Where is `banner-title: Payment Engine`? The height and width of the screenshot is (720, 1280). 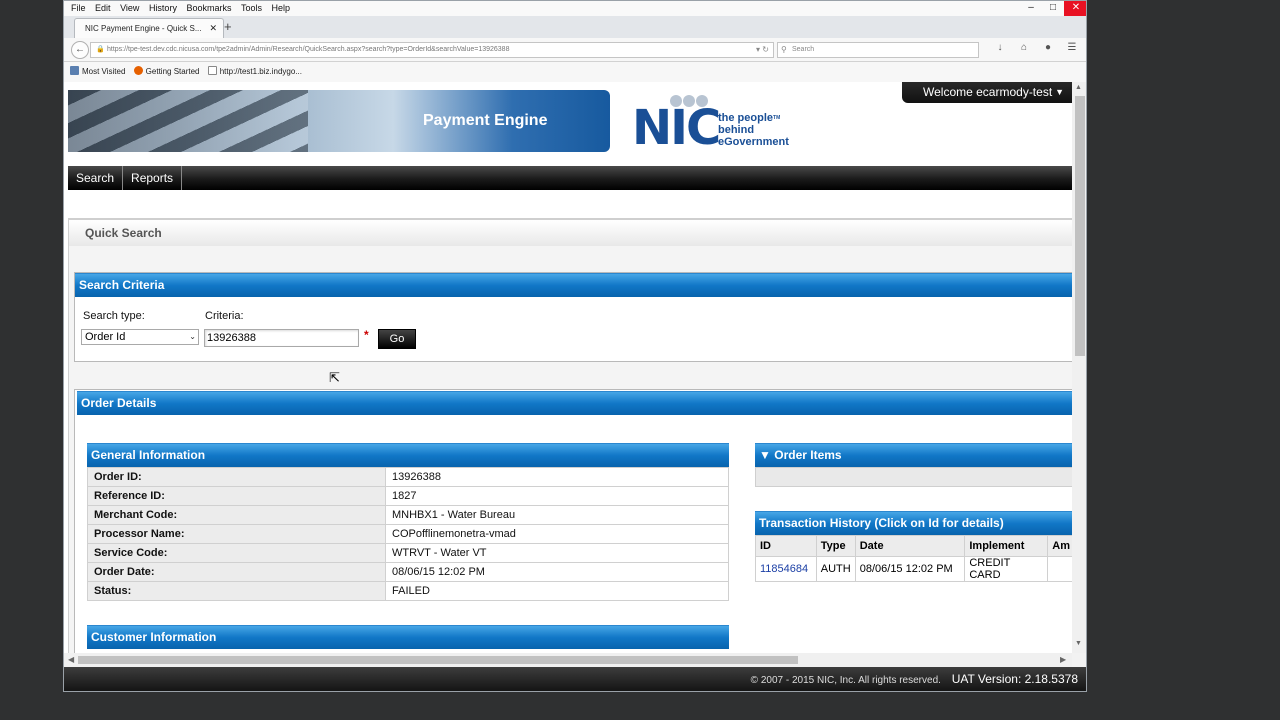
banner-title: Payment Engine is located at coordinates (485, 120).